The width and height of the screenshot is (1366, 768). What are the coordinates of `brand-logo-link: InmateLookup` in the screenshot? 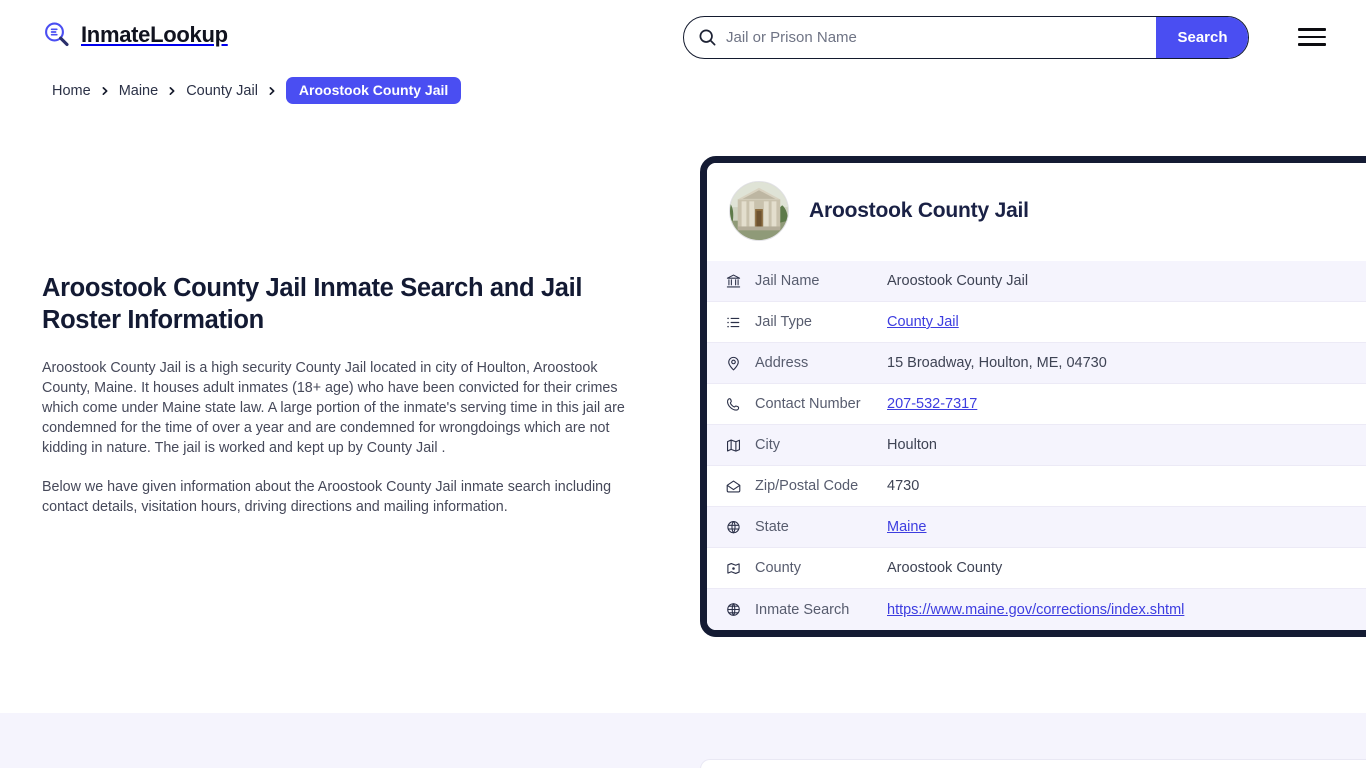 It's located at (135, 35).